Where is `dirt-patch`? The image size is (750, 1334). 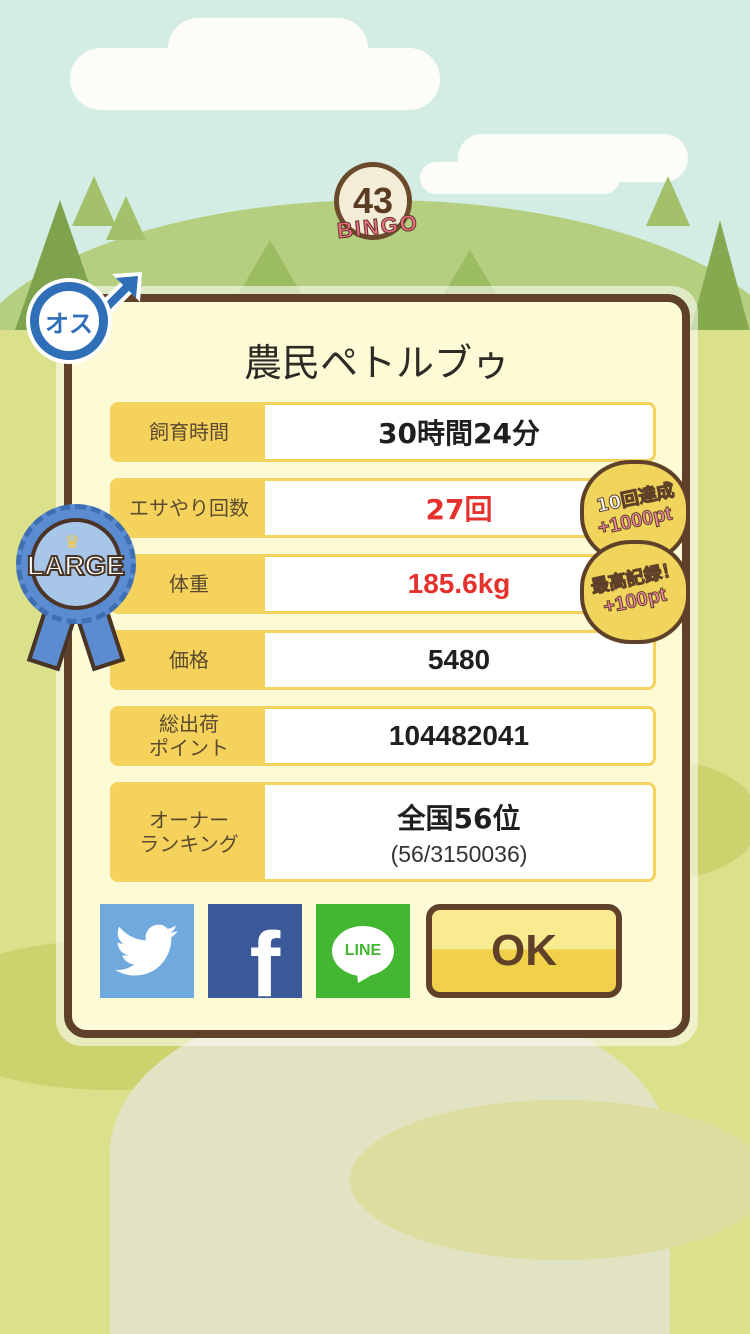
dirt-patch is located at coordinates (550, 1180).